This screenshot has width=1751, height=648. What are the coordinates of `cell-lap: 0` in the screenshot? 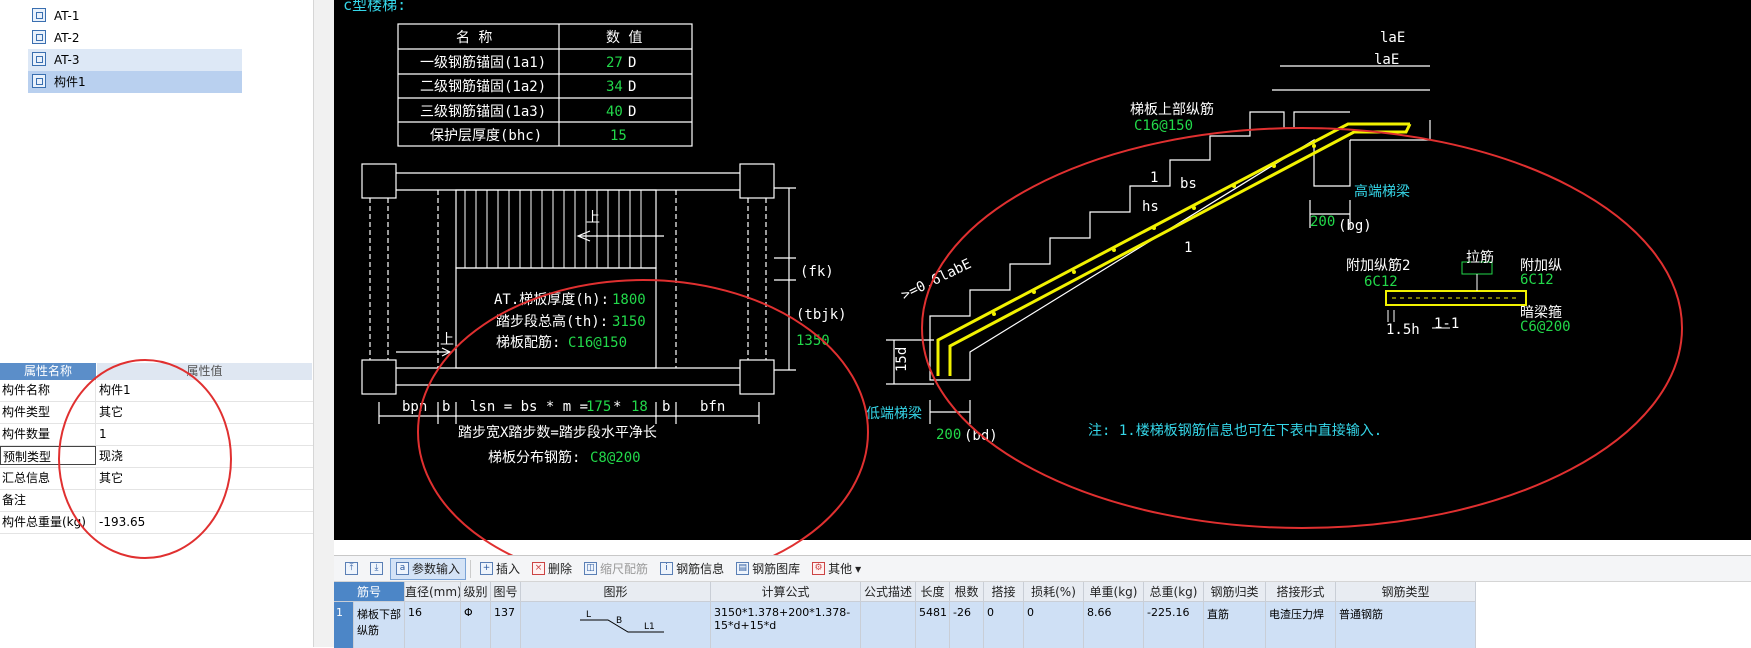 It's located at (1004, 625).